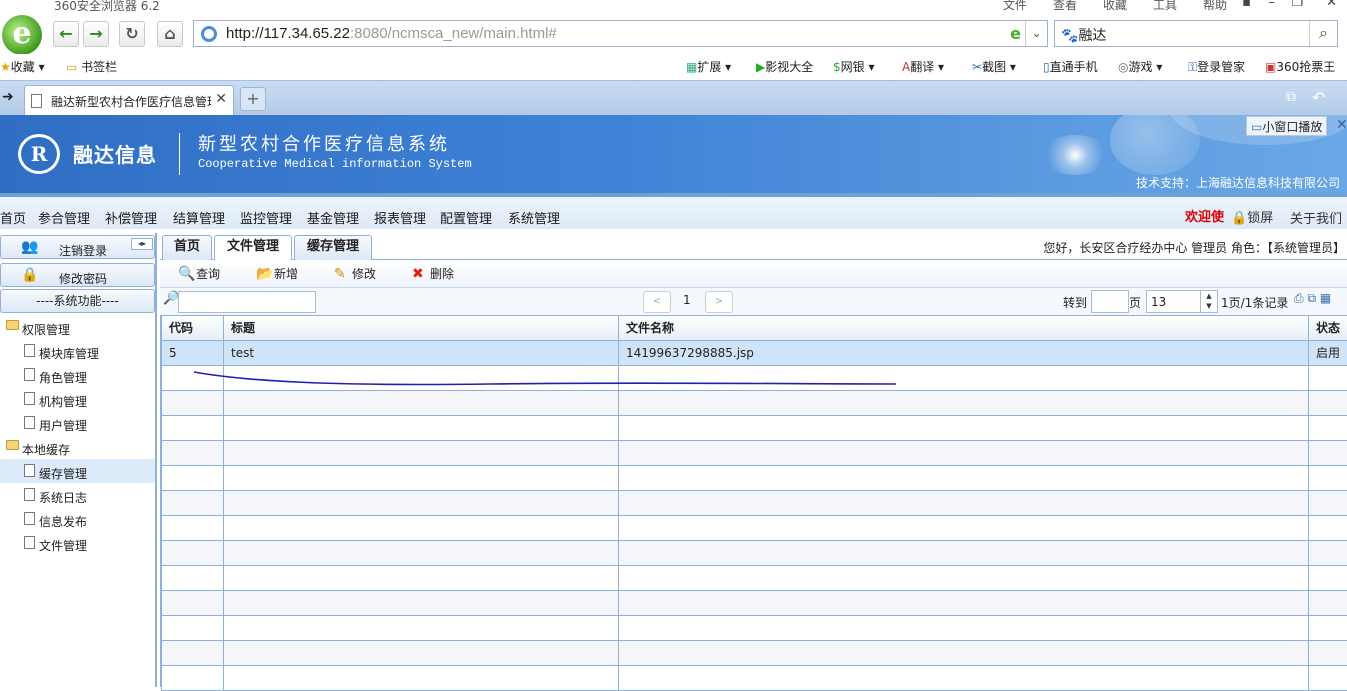 The width and height of the screenshot is (1347, 691). I want to click on forward-button: →, so click(96, 34).